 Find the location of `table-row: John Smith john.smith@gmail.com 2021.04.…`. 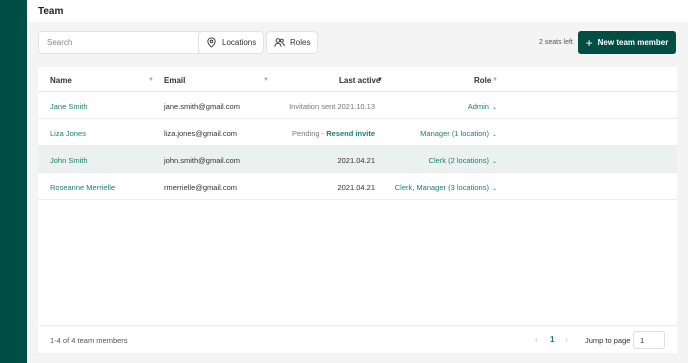

table-row: John Smith john.smith@gmail.com 2021.04.… is located at coordinates (357, 159).